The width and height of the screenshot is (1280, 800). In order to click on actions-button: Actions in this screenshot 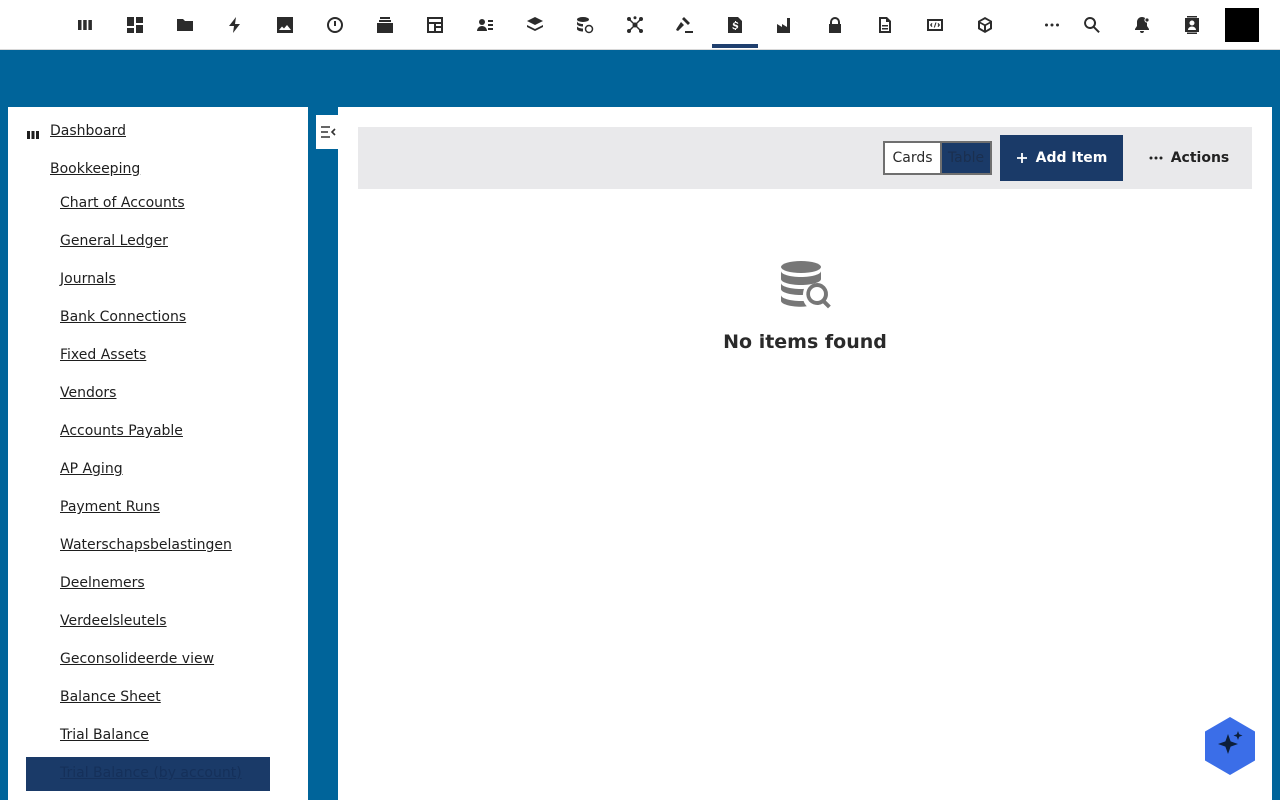, I will do `click(1189, 158)`.